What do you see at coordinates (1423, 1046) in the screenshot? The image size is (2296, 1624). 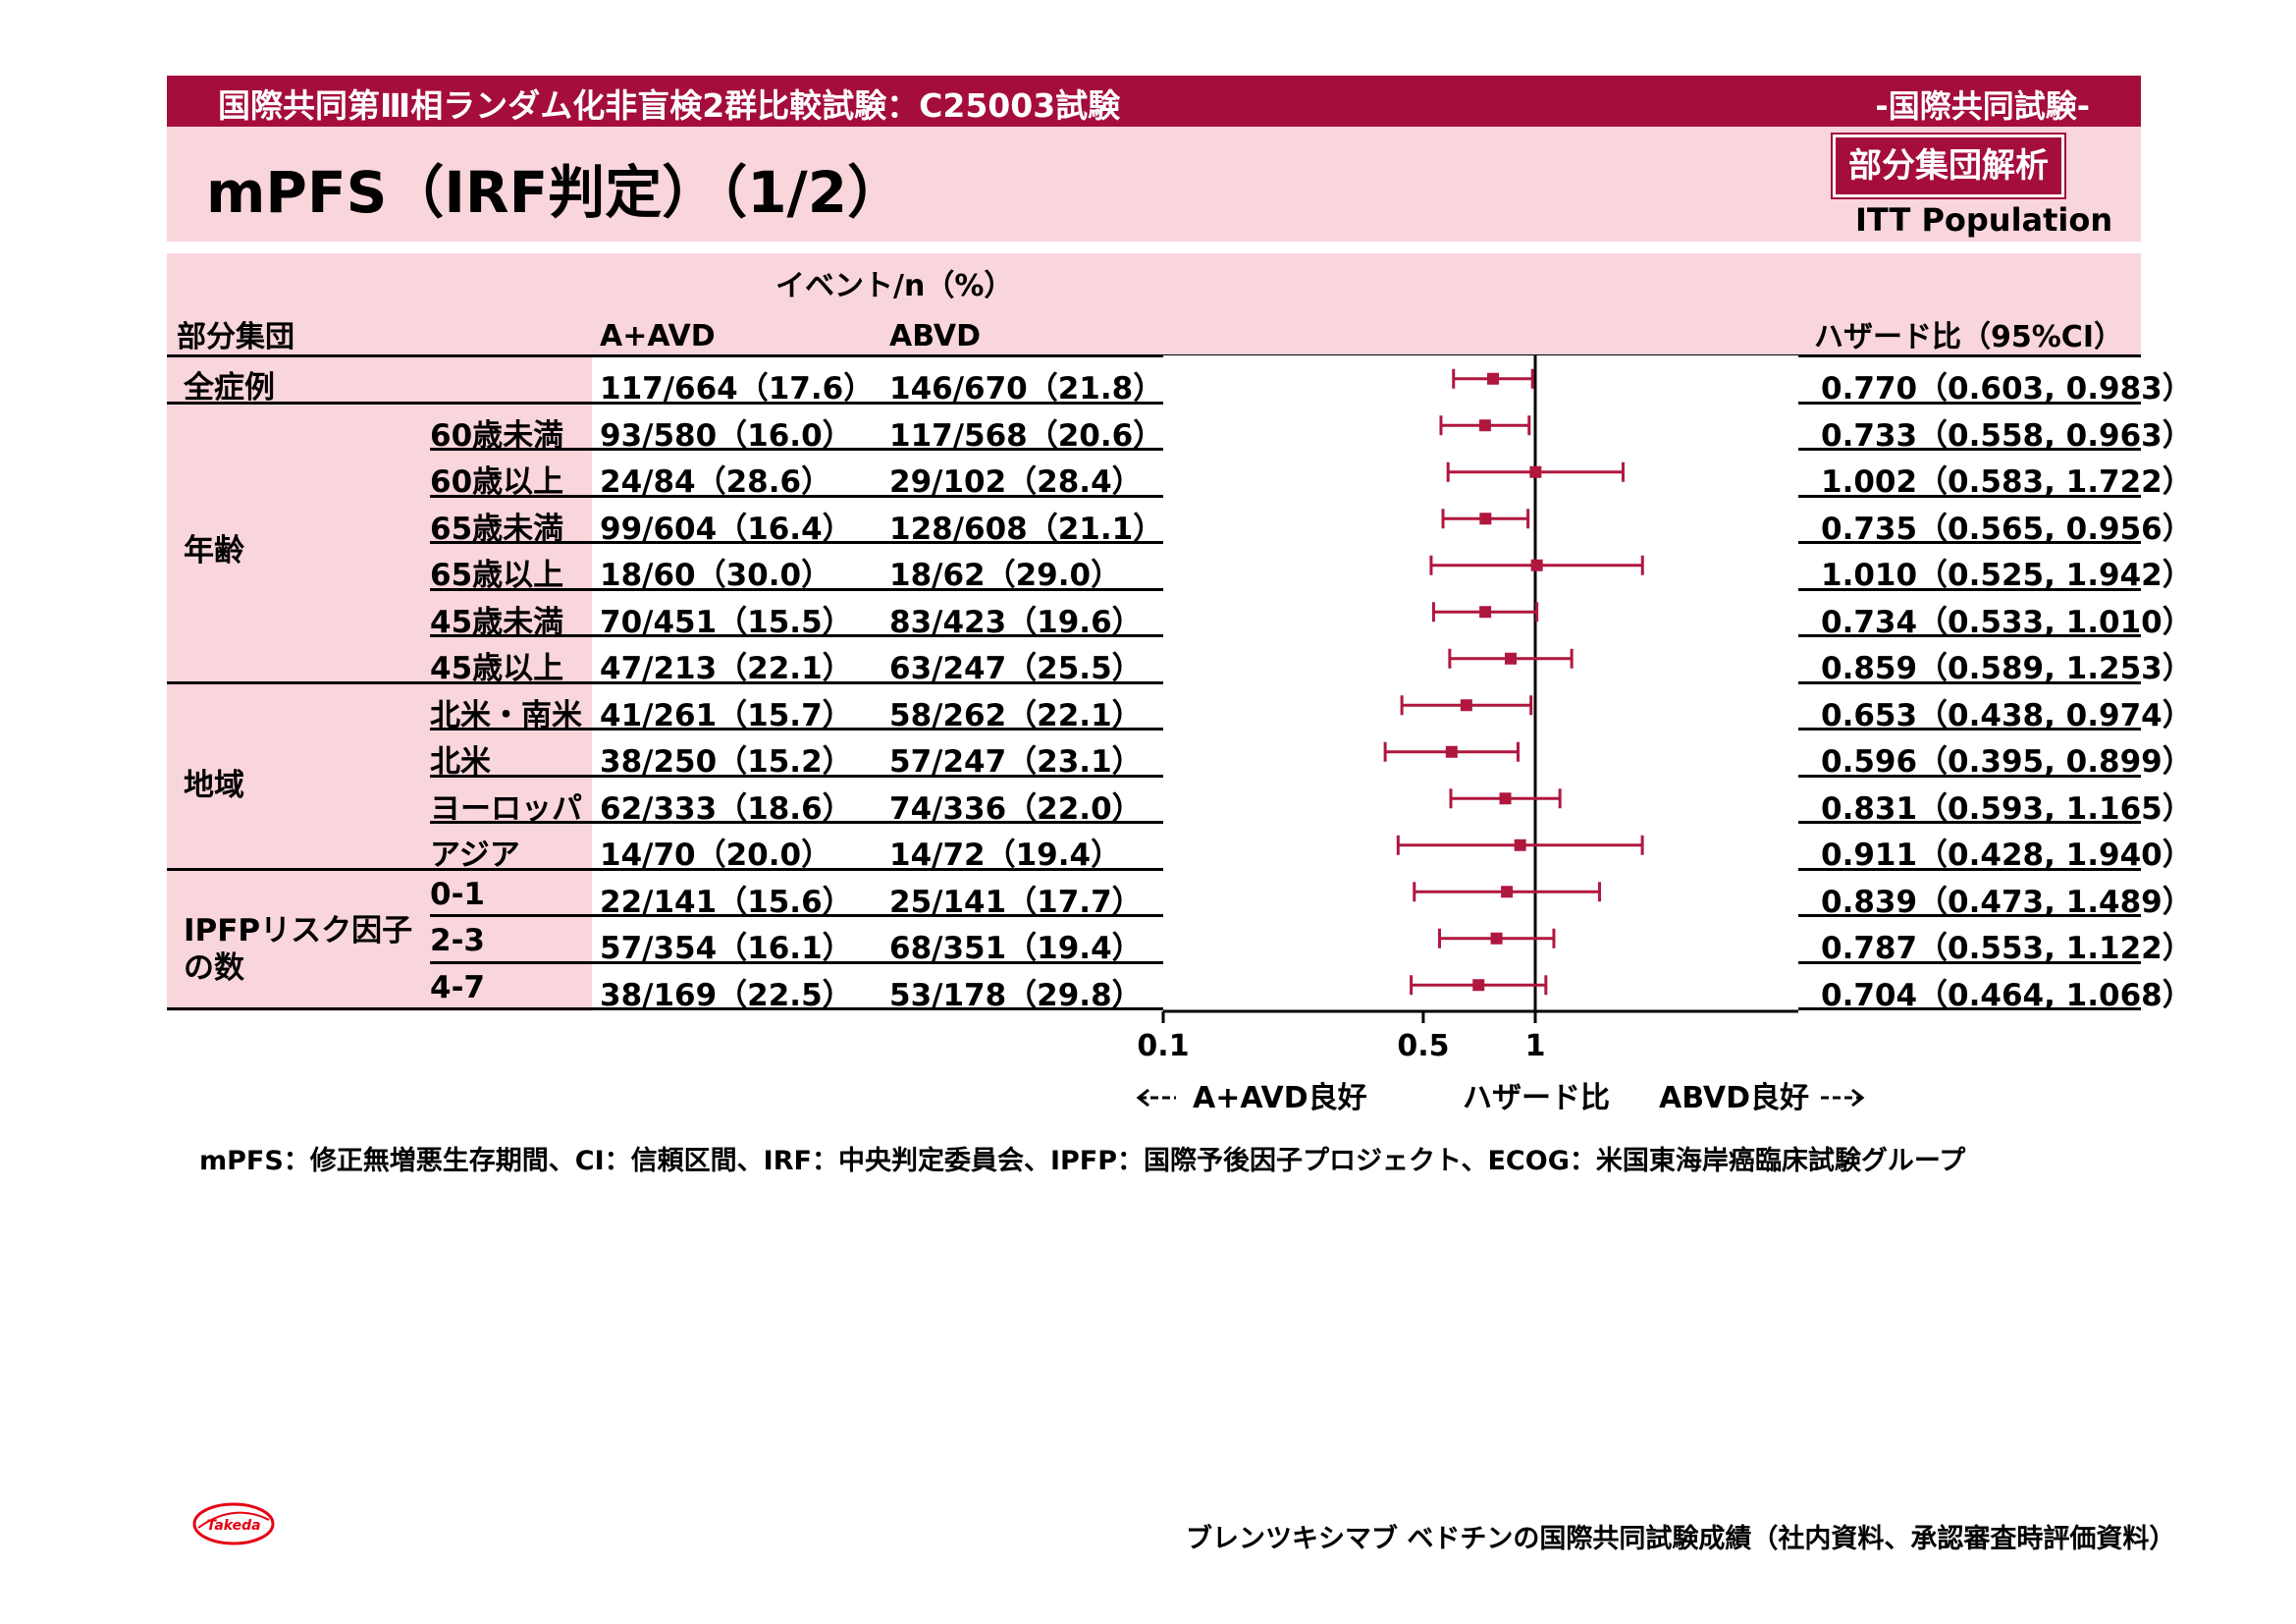 I see `x-tick-label: 0.5` at bounding box center [1423, 1046].